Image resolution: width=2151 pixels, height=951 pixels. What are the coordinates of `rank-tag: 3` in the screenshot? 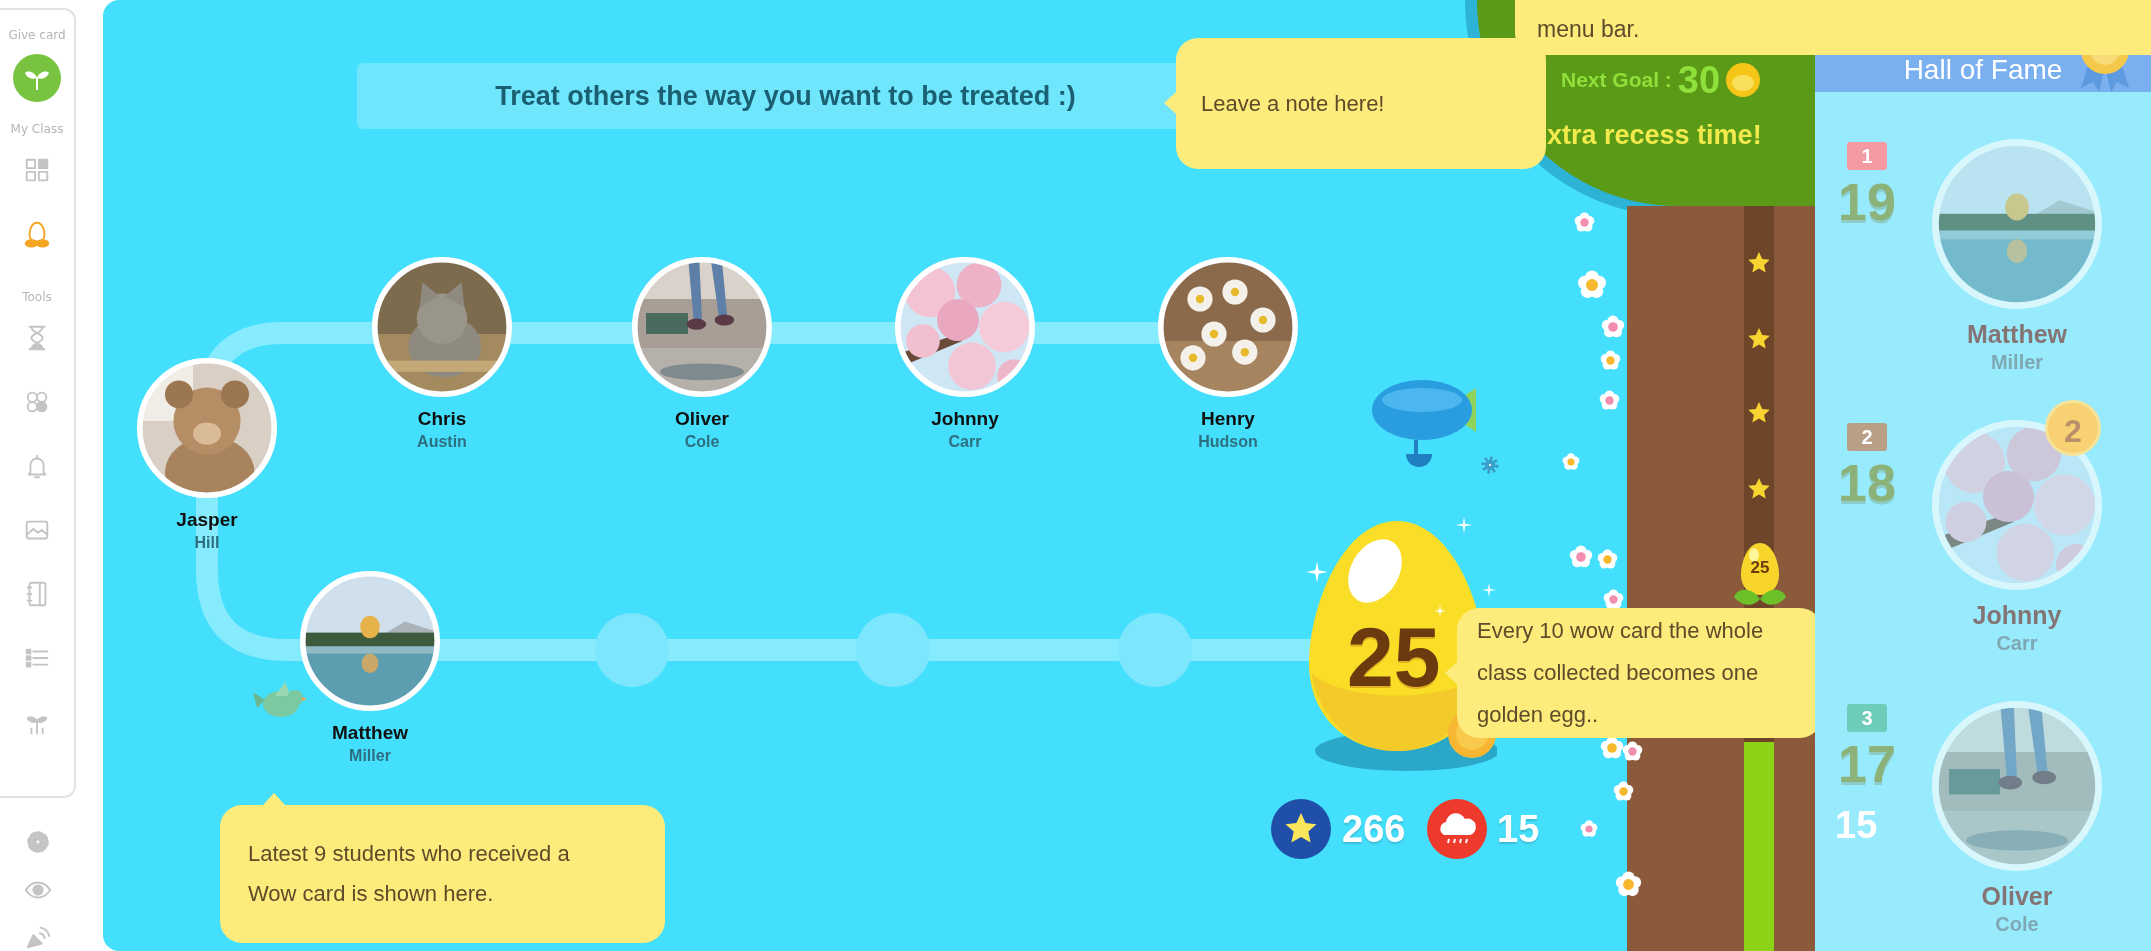 It's located at (1867, 718).